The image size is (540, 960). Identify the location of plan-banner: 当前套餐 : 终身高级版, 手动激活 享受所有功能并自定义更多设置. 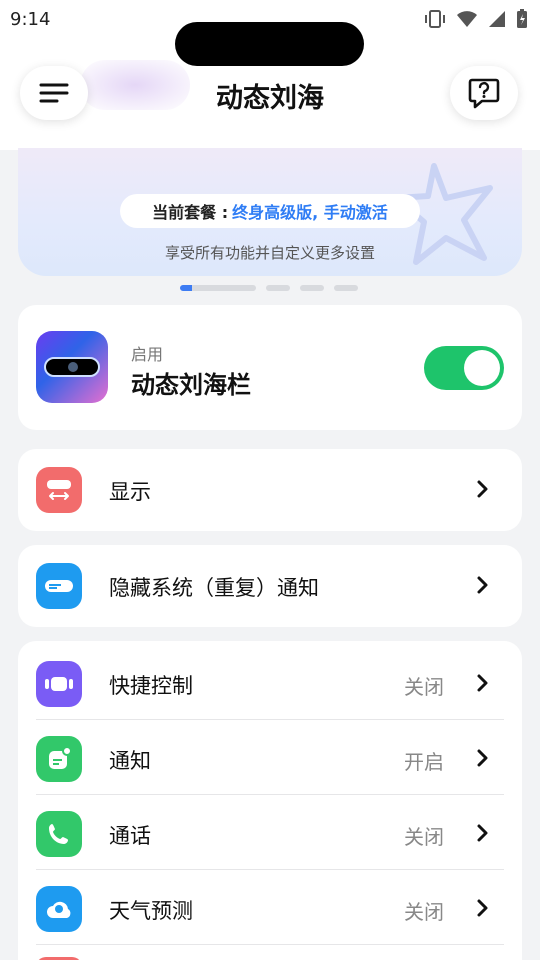
(270, 212).